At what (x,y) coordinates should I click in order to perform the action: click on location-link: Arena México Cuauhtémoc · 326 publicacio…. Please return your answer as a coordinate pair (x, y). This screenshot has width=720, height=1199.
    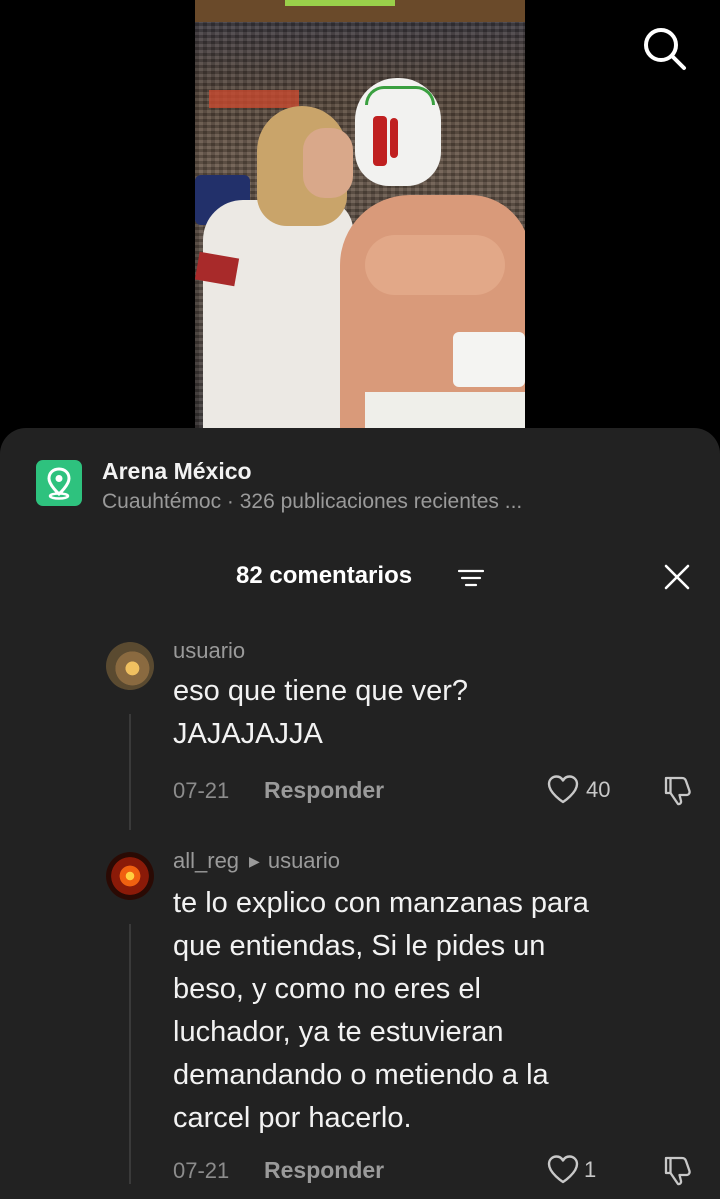
    Looking at the image, I should click on (366, 488).